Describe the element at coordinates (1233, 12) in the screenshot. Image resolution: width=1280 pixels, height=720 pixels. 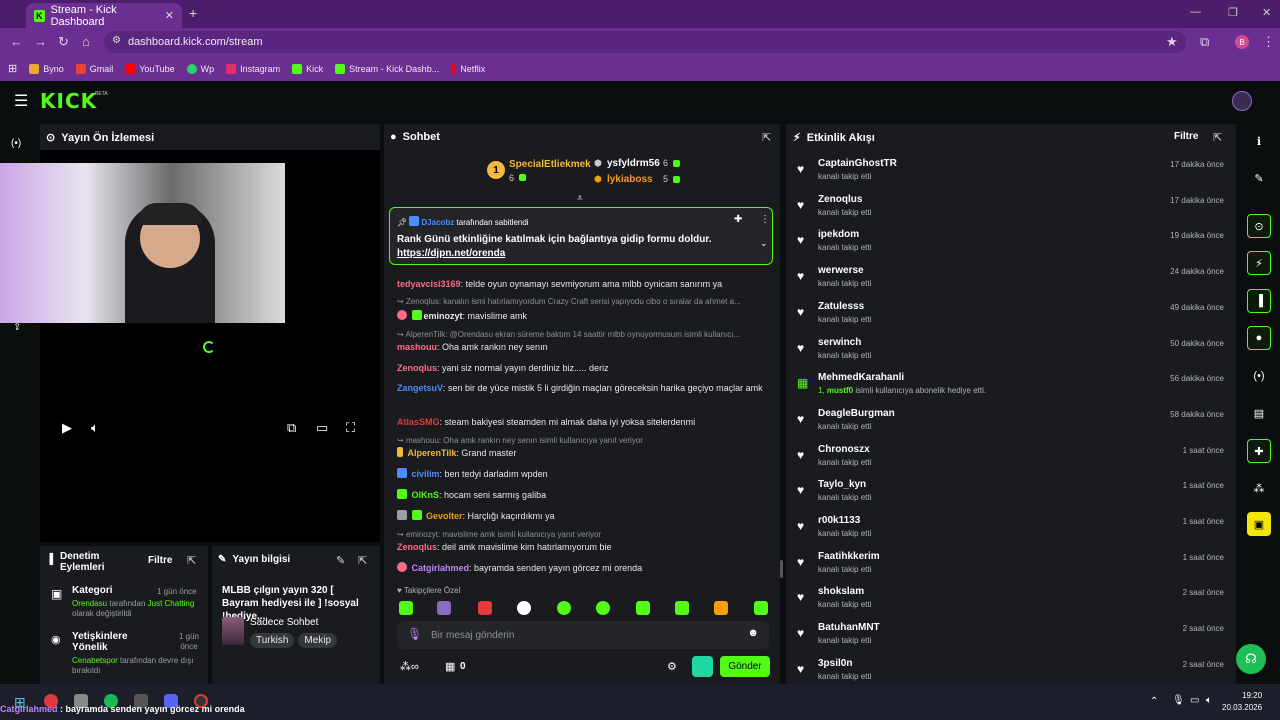
I see `maximize-icon: ❐` at that location.